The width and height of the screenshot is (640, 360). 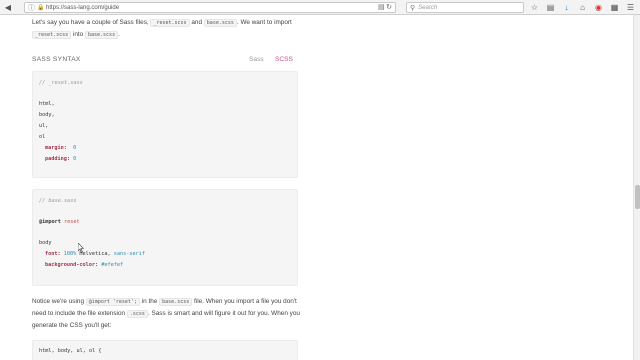 What do you see at coordinates (389, 7) in the screenshot?
I see `reload-icon: ↻` at bounding box center [389, 7].